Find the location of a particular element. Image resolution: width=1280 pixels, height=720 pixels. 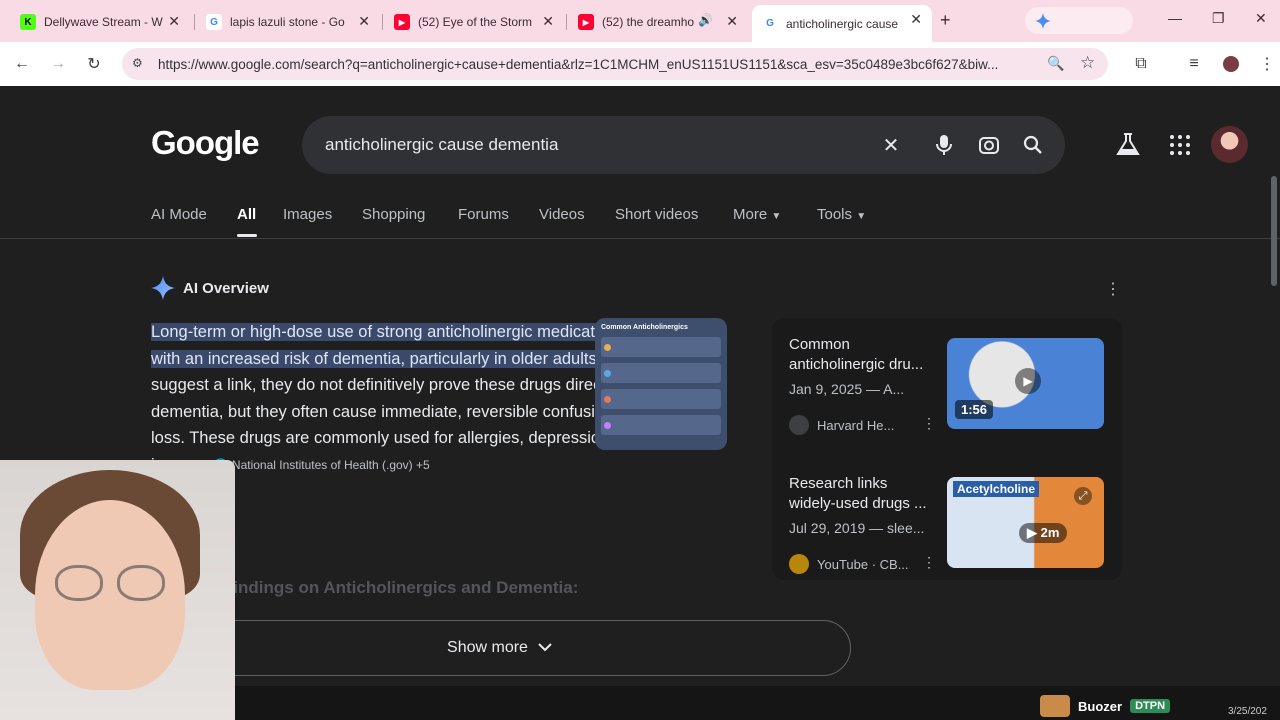

divider is located at coordinates (640, 238).